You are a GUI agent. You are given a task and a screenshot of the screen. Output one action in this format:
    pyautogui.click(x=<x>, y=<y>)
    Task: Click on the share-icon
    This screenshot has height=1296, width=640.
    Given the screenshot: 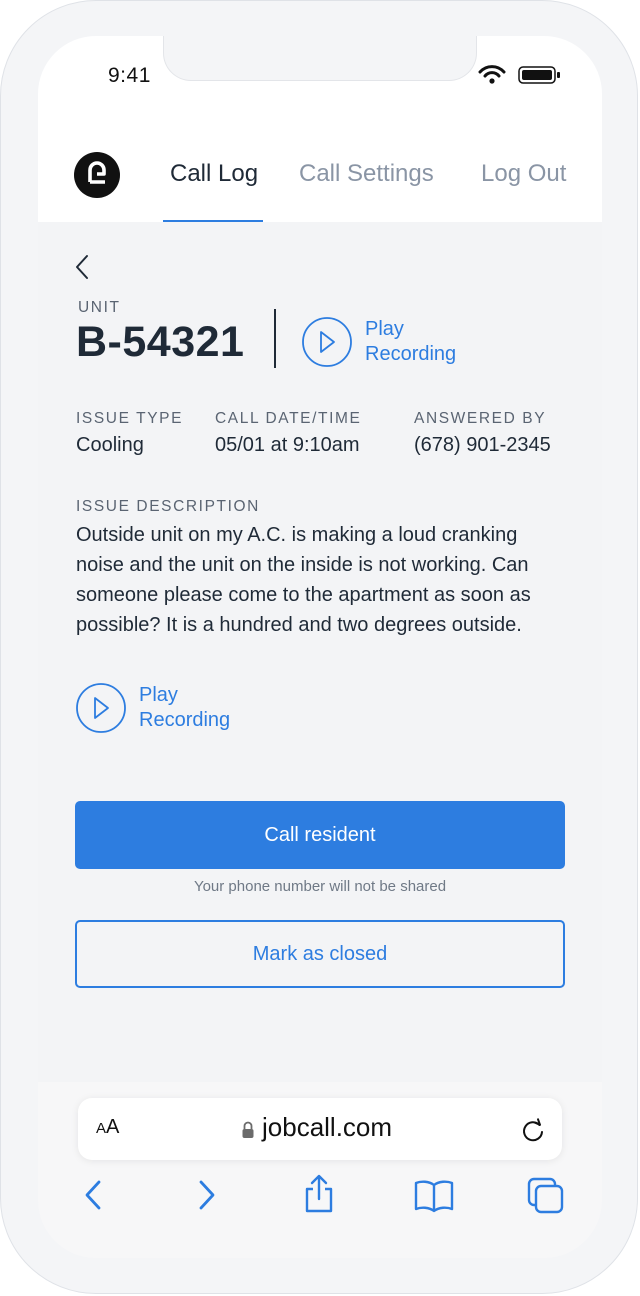 What is the action you would take?
    pyautogui.click(x=319, y=1193)
    